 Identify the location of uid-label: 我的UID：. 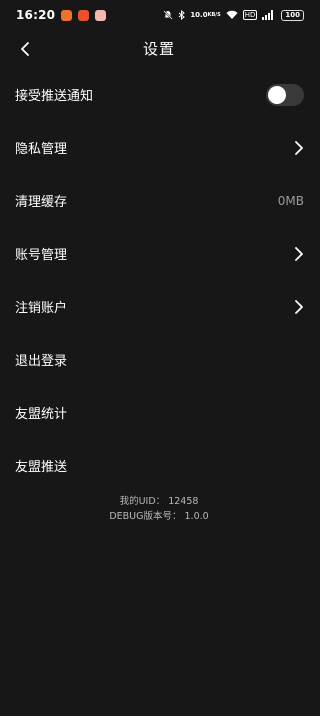
(142, 501).